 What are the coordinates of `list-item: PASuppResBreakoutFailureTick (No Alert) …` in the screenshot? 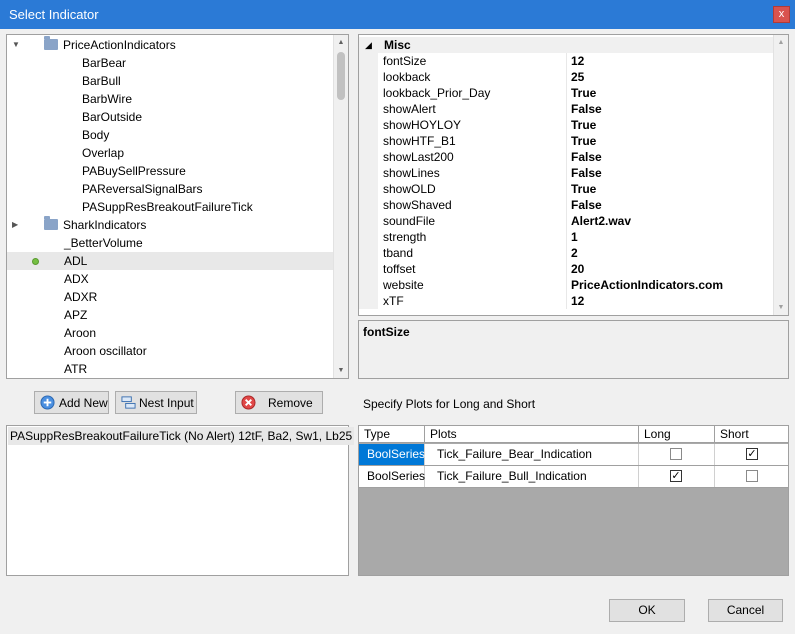 It's located at (181, 436).